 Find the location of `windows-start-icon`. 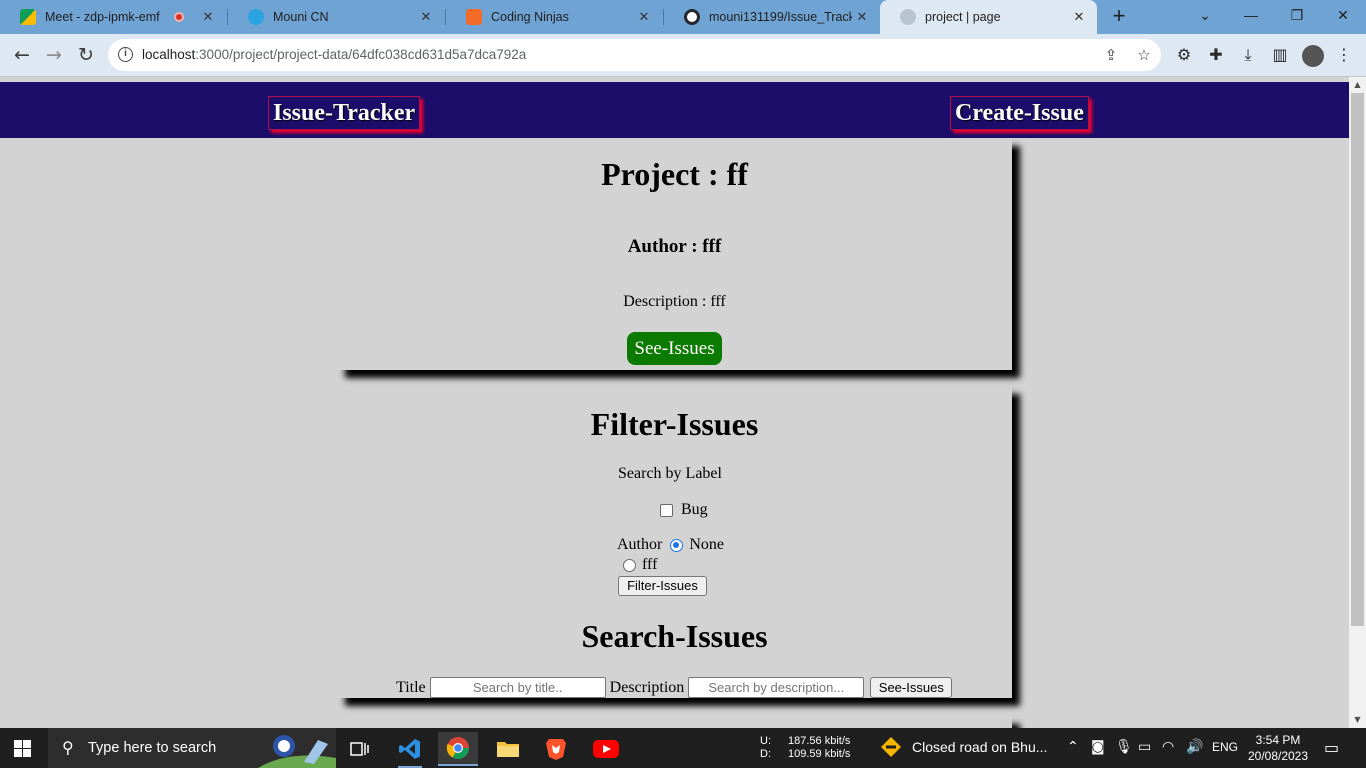

windows-start-icon is located at coordinates (22, 748).